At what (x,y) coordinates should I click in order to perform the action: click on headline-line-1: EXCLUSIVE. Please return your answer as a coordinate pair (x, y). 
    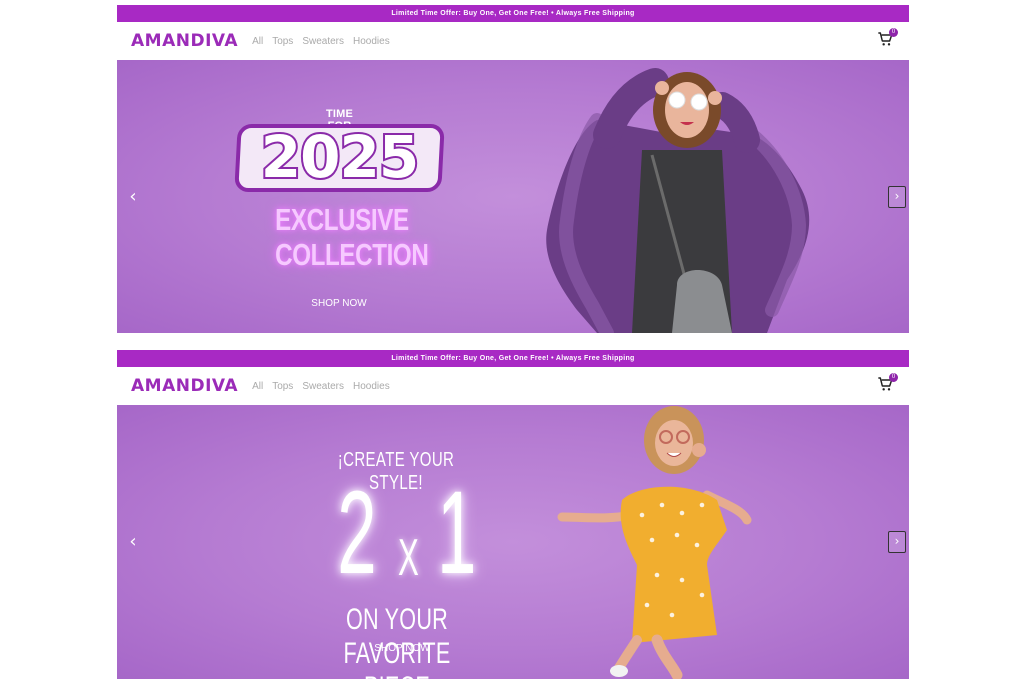
    Looking at the image, I should click on (342, 219).